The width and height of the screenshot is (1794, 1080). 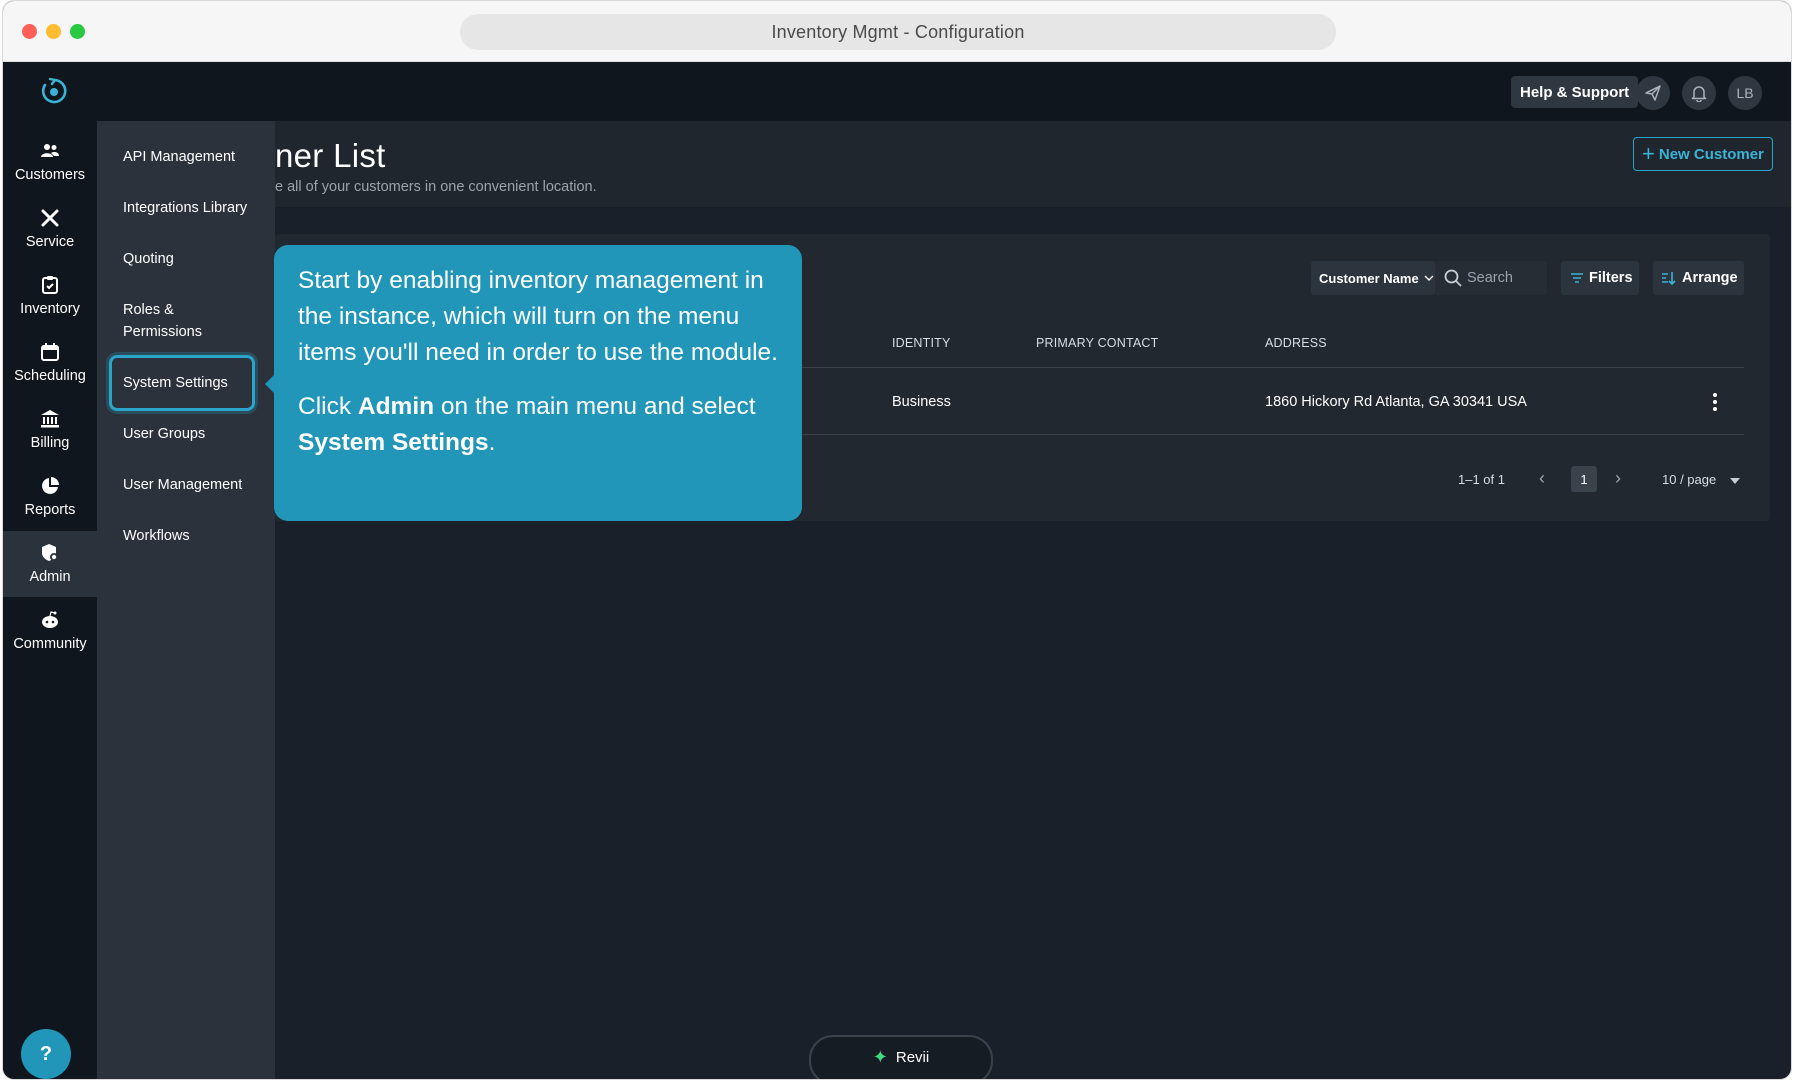 What do you see at coordinates (1097, 343) in the screenshot?
I see `column-header-primary-contact: PRIMARY CONTACT` at bounding box center [1097, 343].